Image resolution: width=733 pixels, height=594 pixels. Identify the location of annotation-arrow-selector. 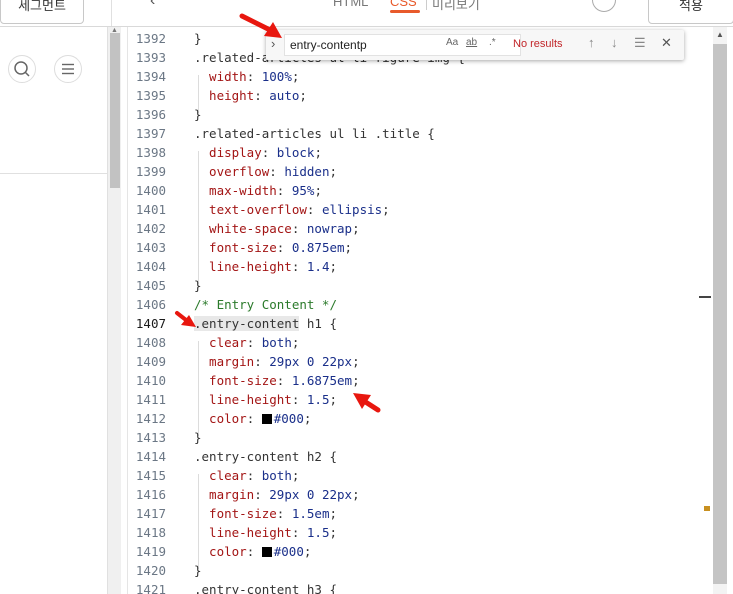
(185, 319).